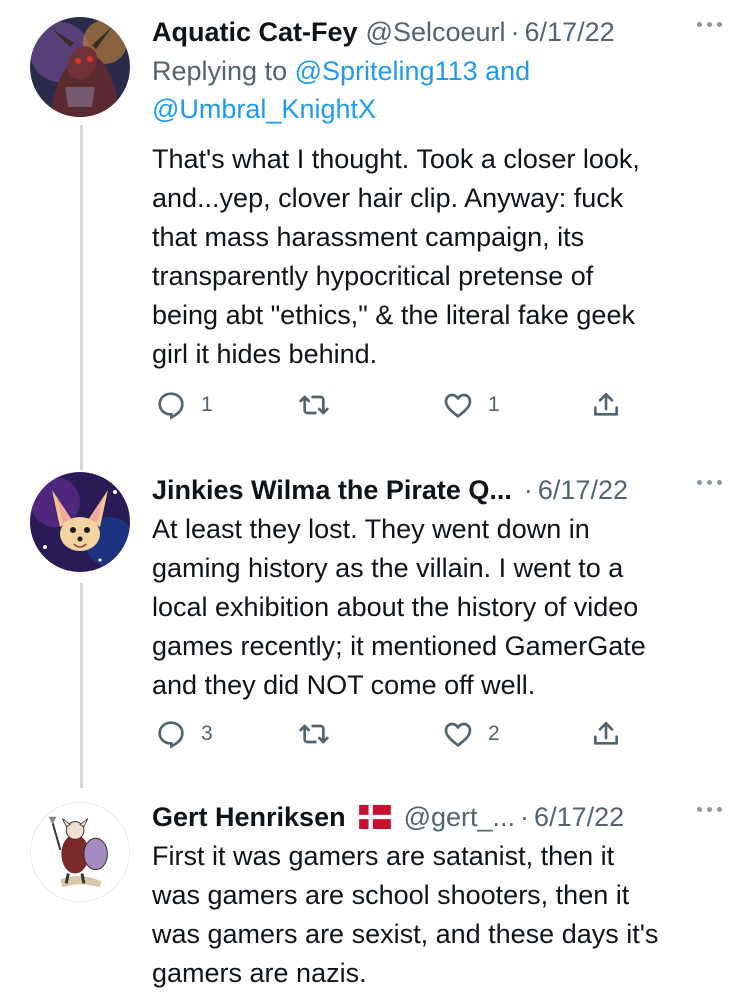 This screenshot has width=750, height=1008. What do you see at coordinates (494, 733) in the screenshot?
I see `like-count: 2` at bounding box center [494, 733].